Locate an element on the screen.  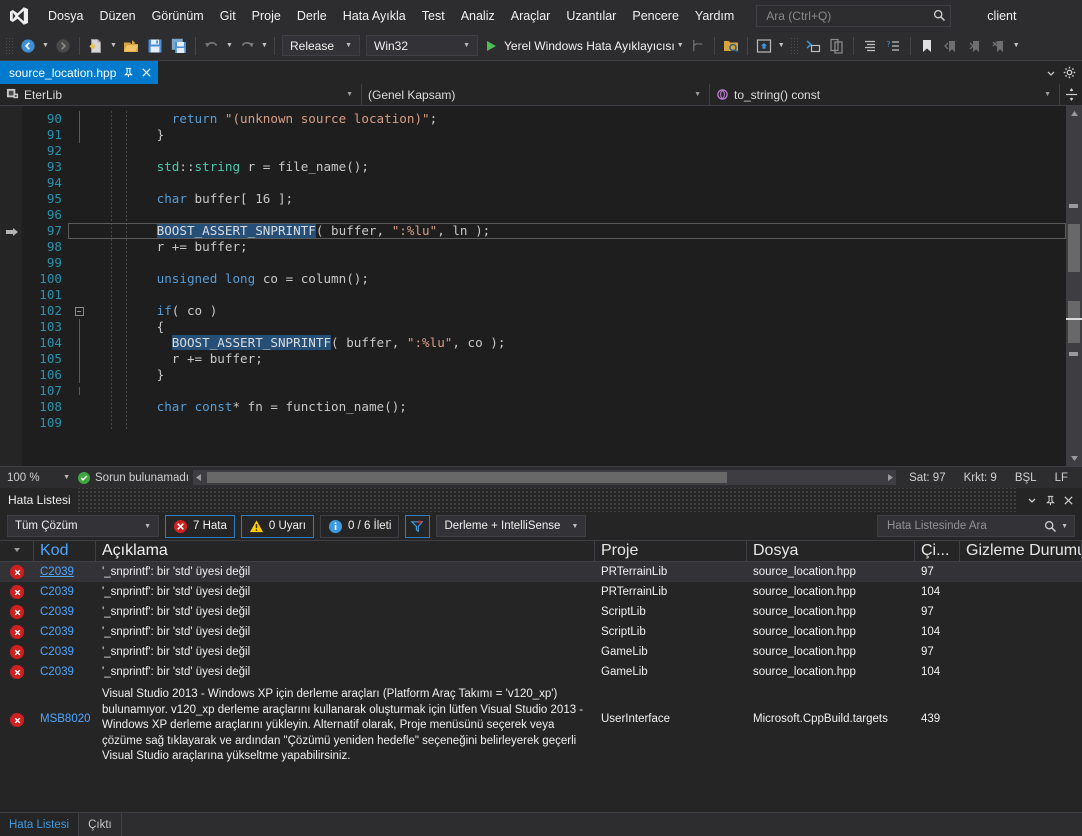
column-header-project: Proje is located at coordinates (671, 551).